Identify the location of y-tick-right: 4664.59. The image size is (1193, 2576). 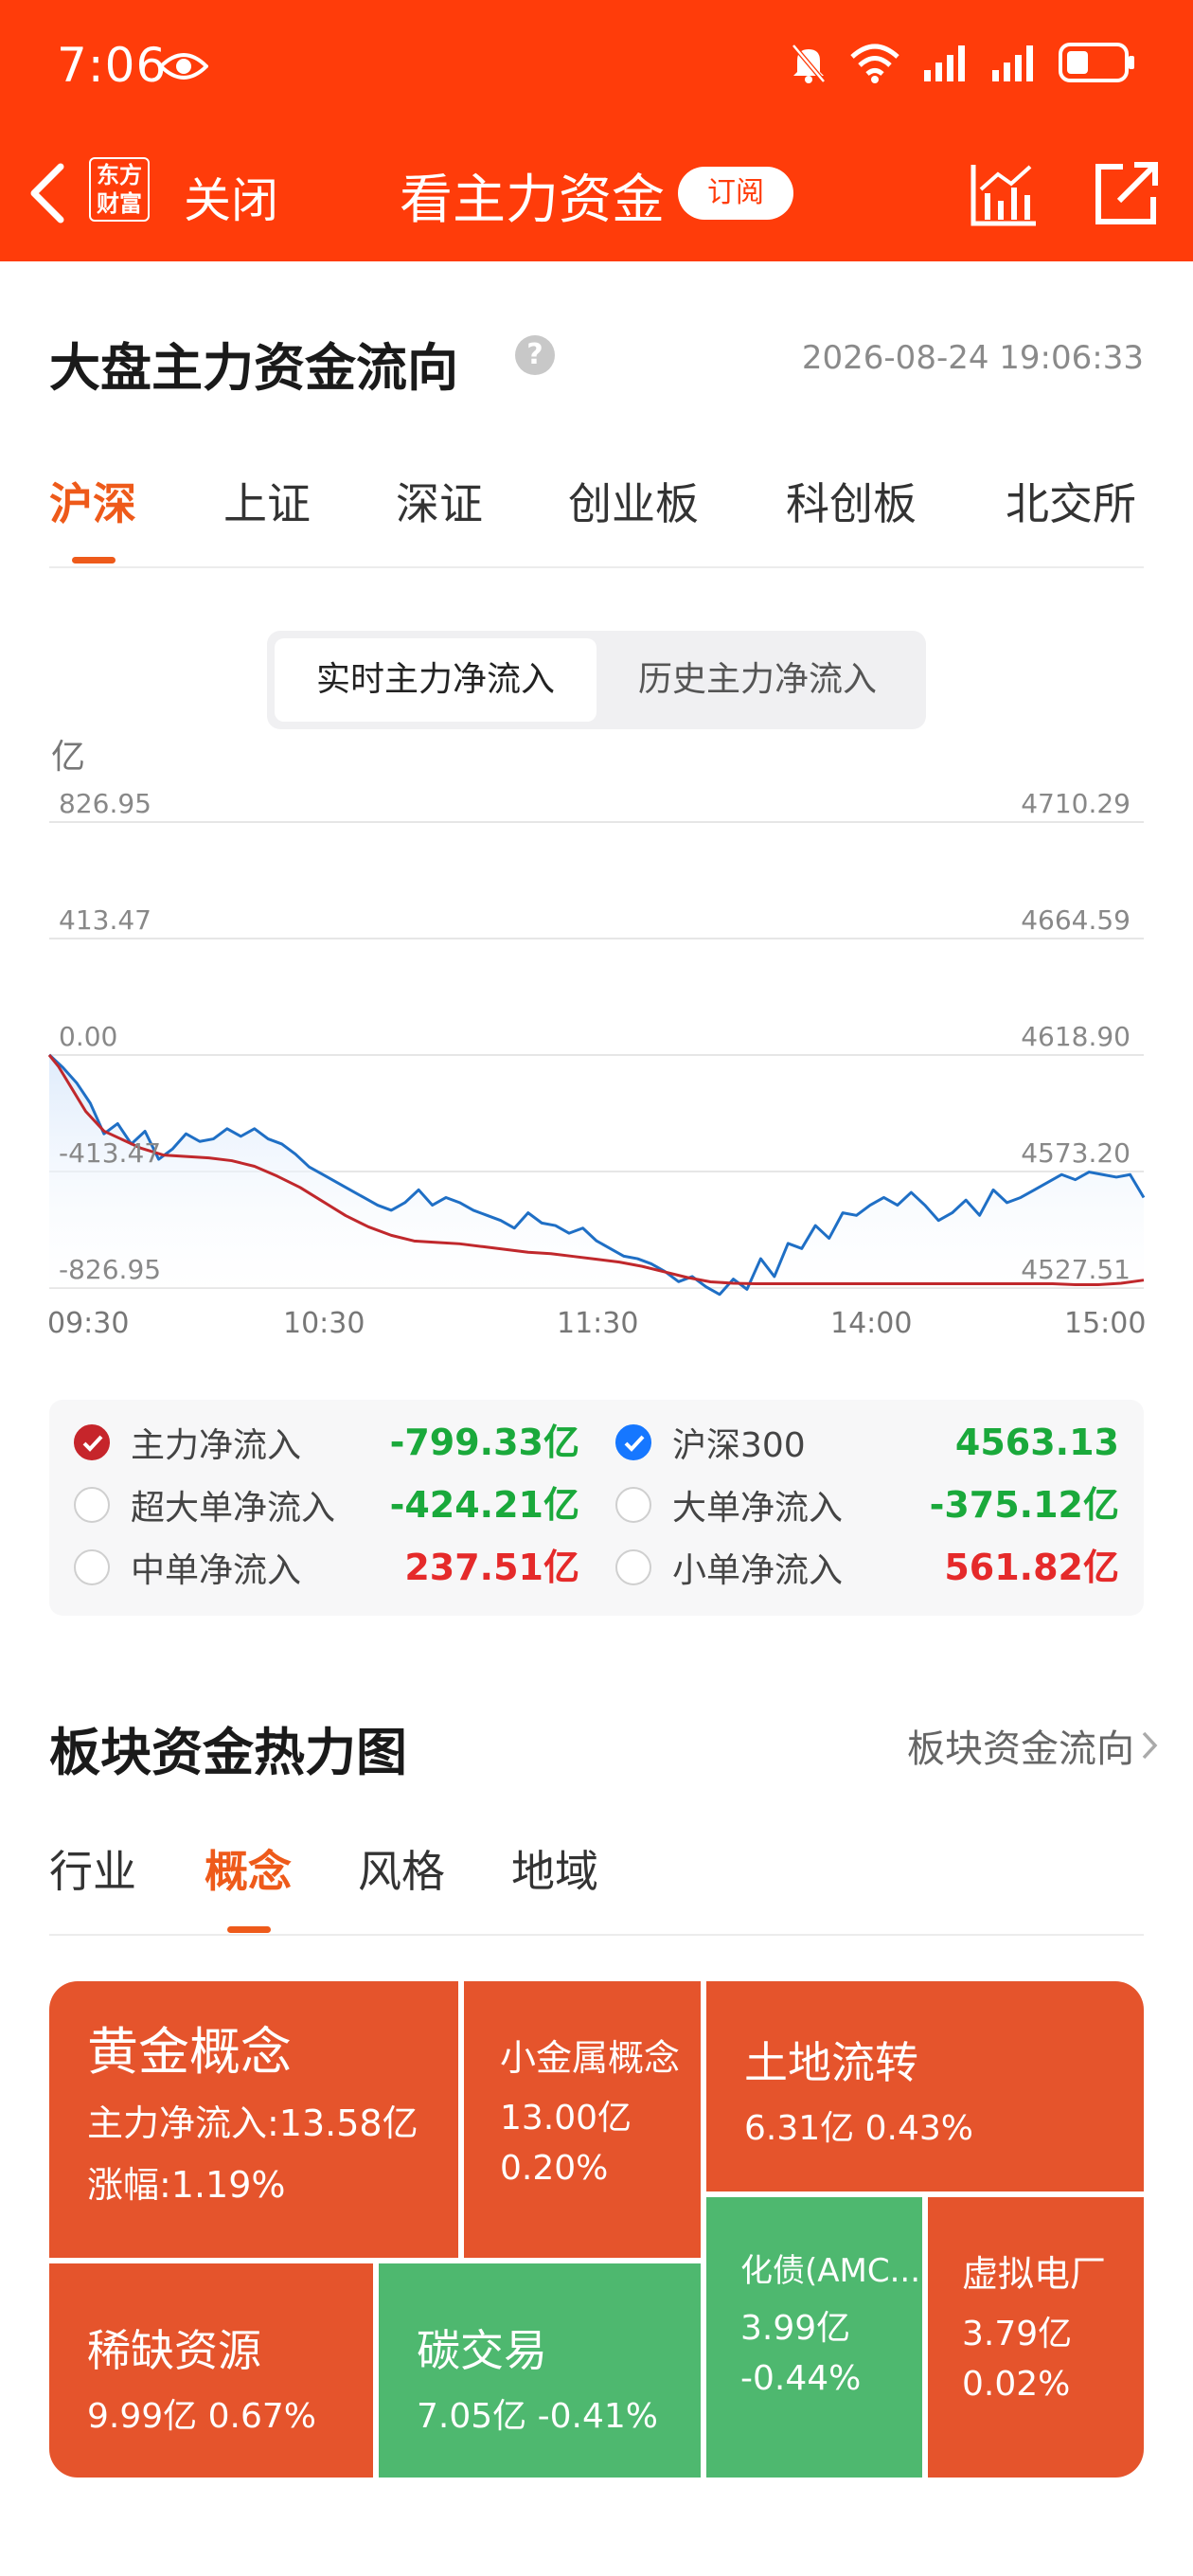
(1076, 920).